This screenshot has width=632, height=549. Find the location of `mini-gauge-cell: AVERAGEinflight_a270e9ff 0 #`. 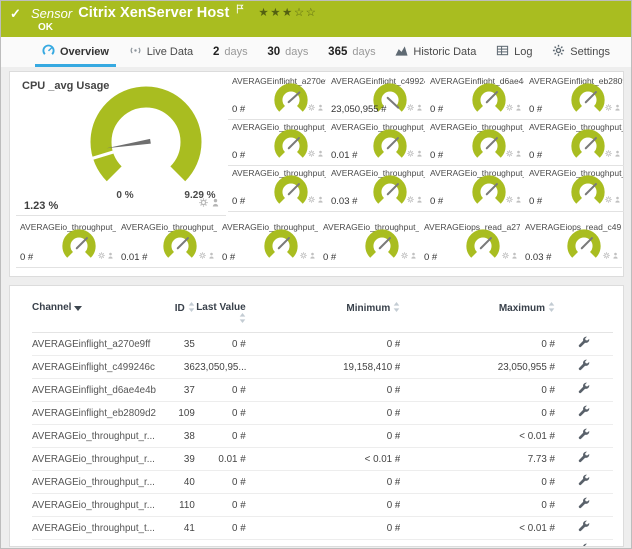

mini-gauge-cell: AVERAGEinflight_a270e9ff 0 # is located at coordinates (277, 97).